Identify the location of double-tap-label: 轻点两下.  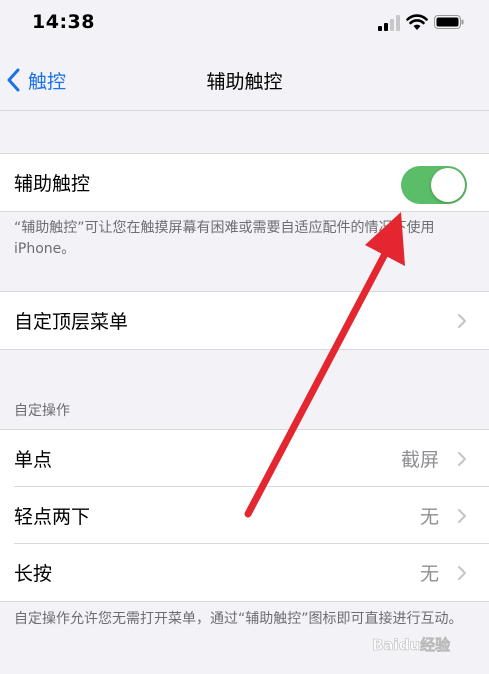
(52, 517).